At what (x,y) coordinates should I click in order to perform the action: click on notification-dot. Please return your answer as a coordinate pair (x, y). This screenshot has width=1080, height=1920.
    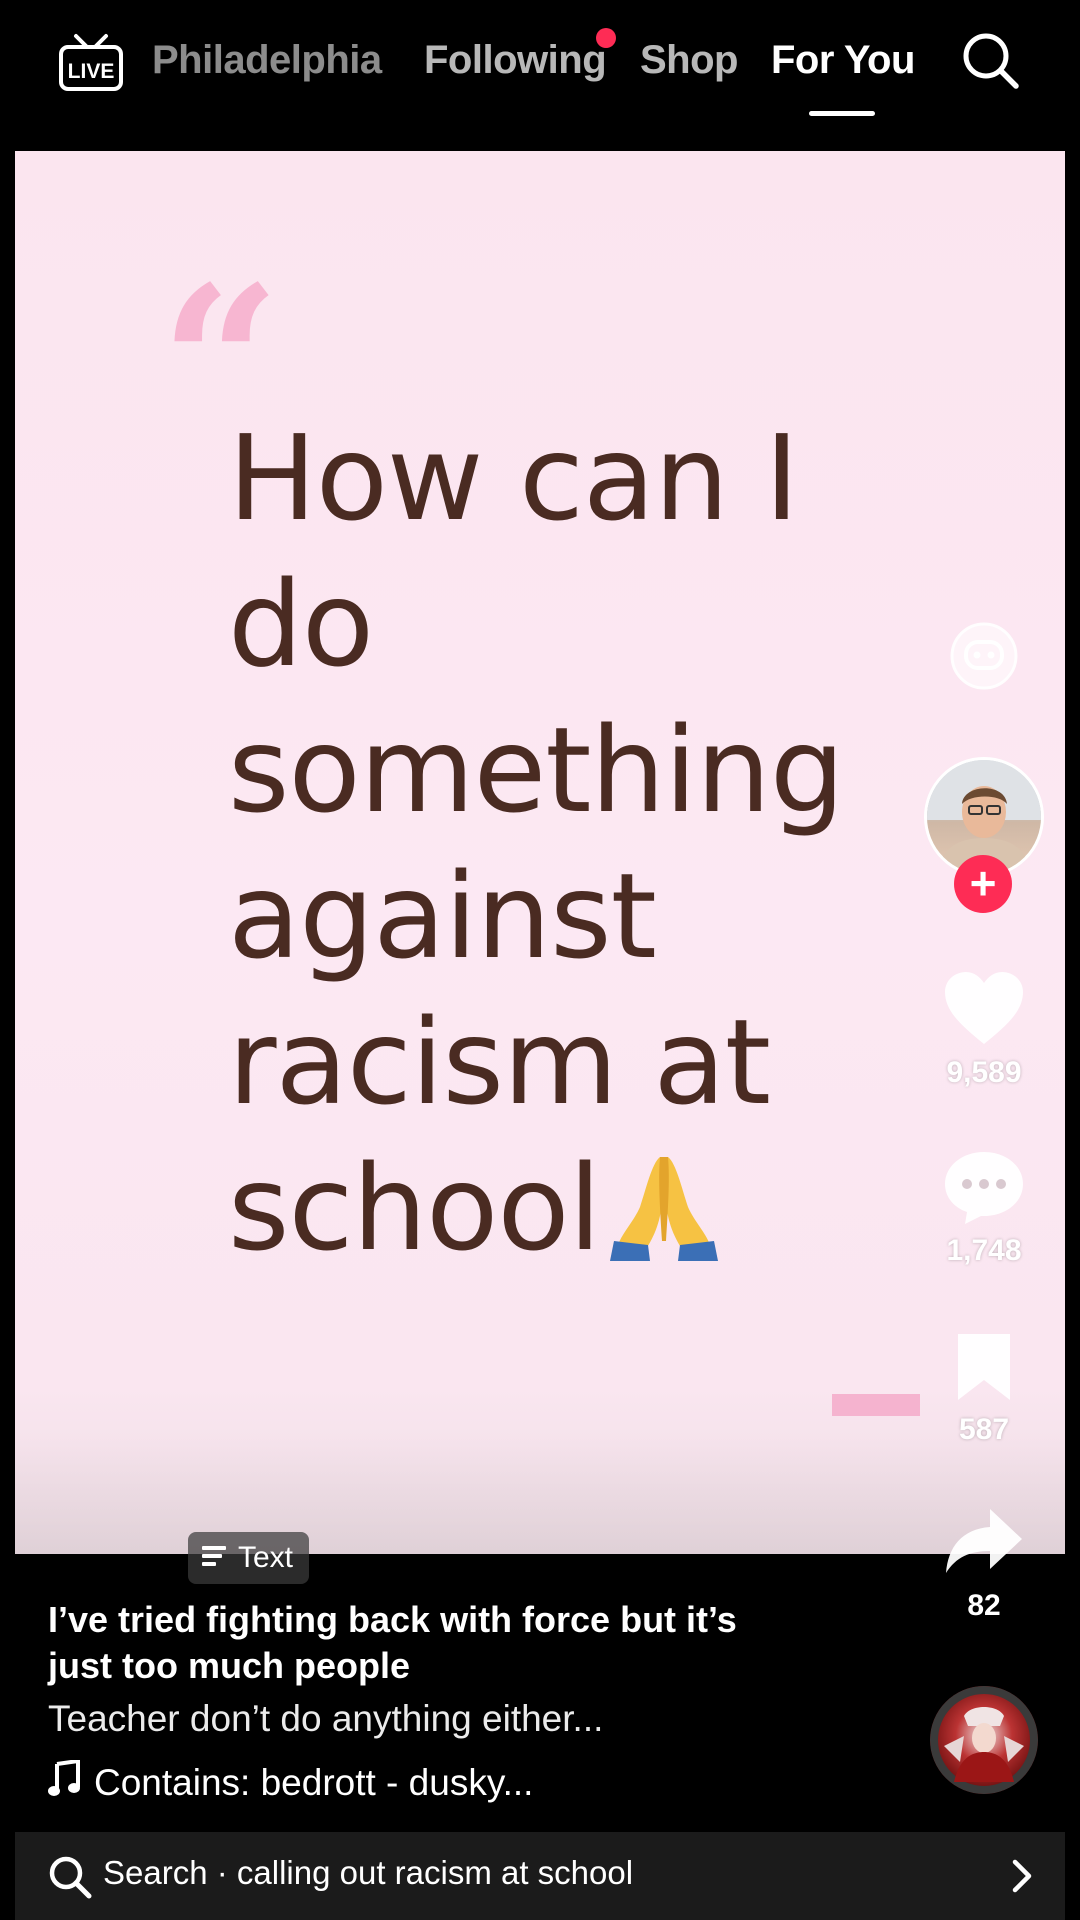
    Looking at the image, I should click on (606, 38).